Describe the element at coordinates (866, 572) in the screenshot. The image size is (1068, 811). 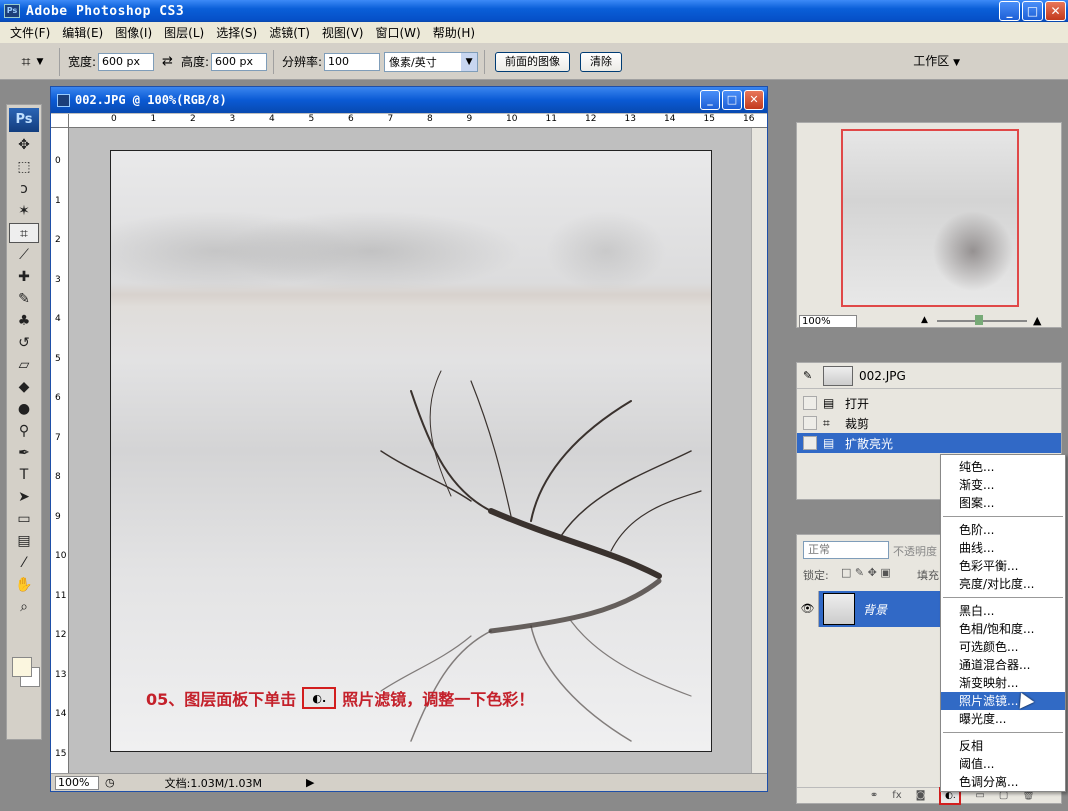
I see `lock-icons: □ ✎ ✥ ▣` at that location.